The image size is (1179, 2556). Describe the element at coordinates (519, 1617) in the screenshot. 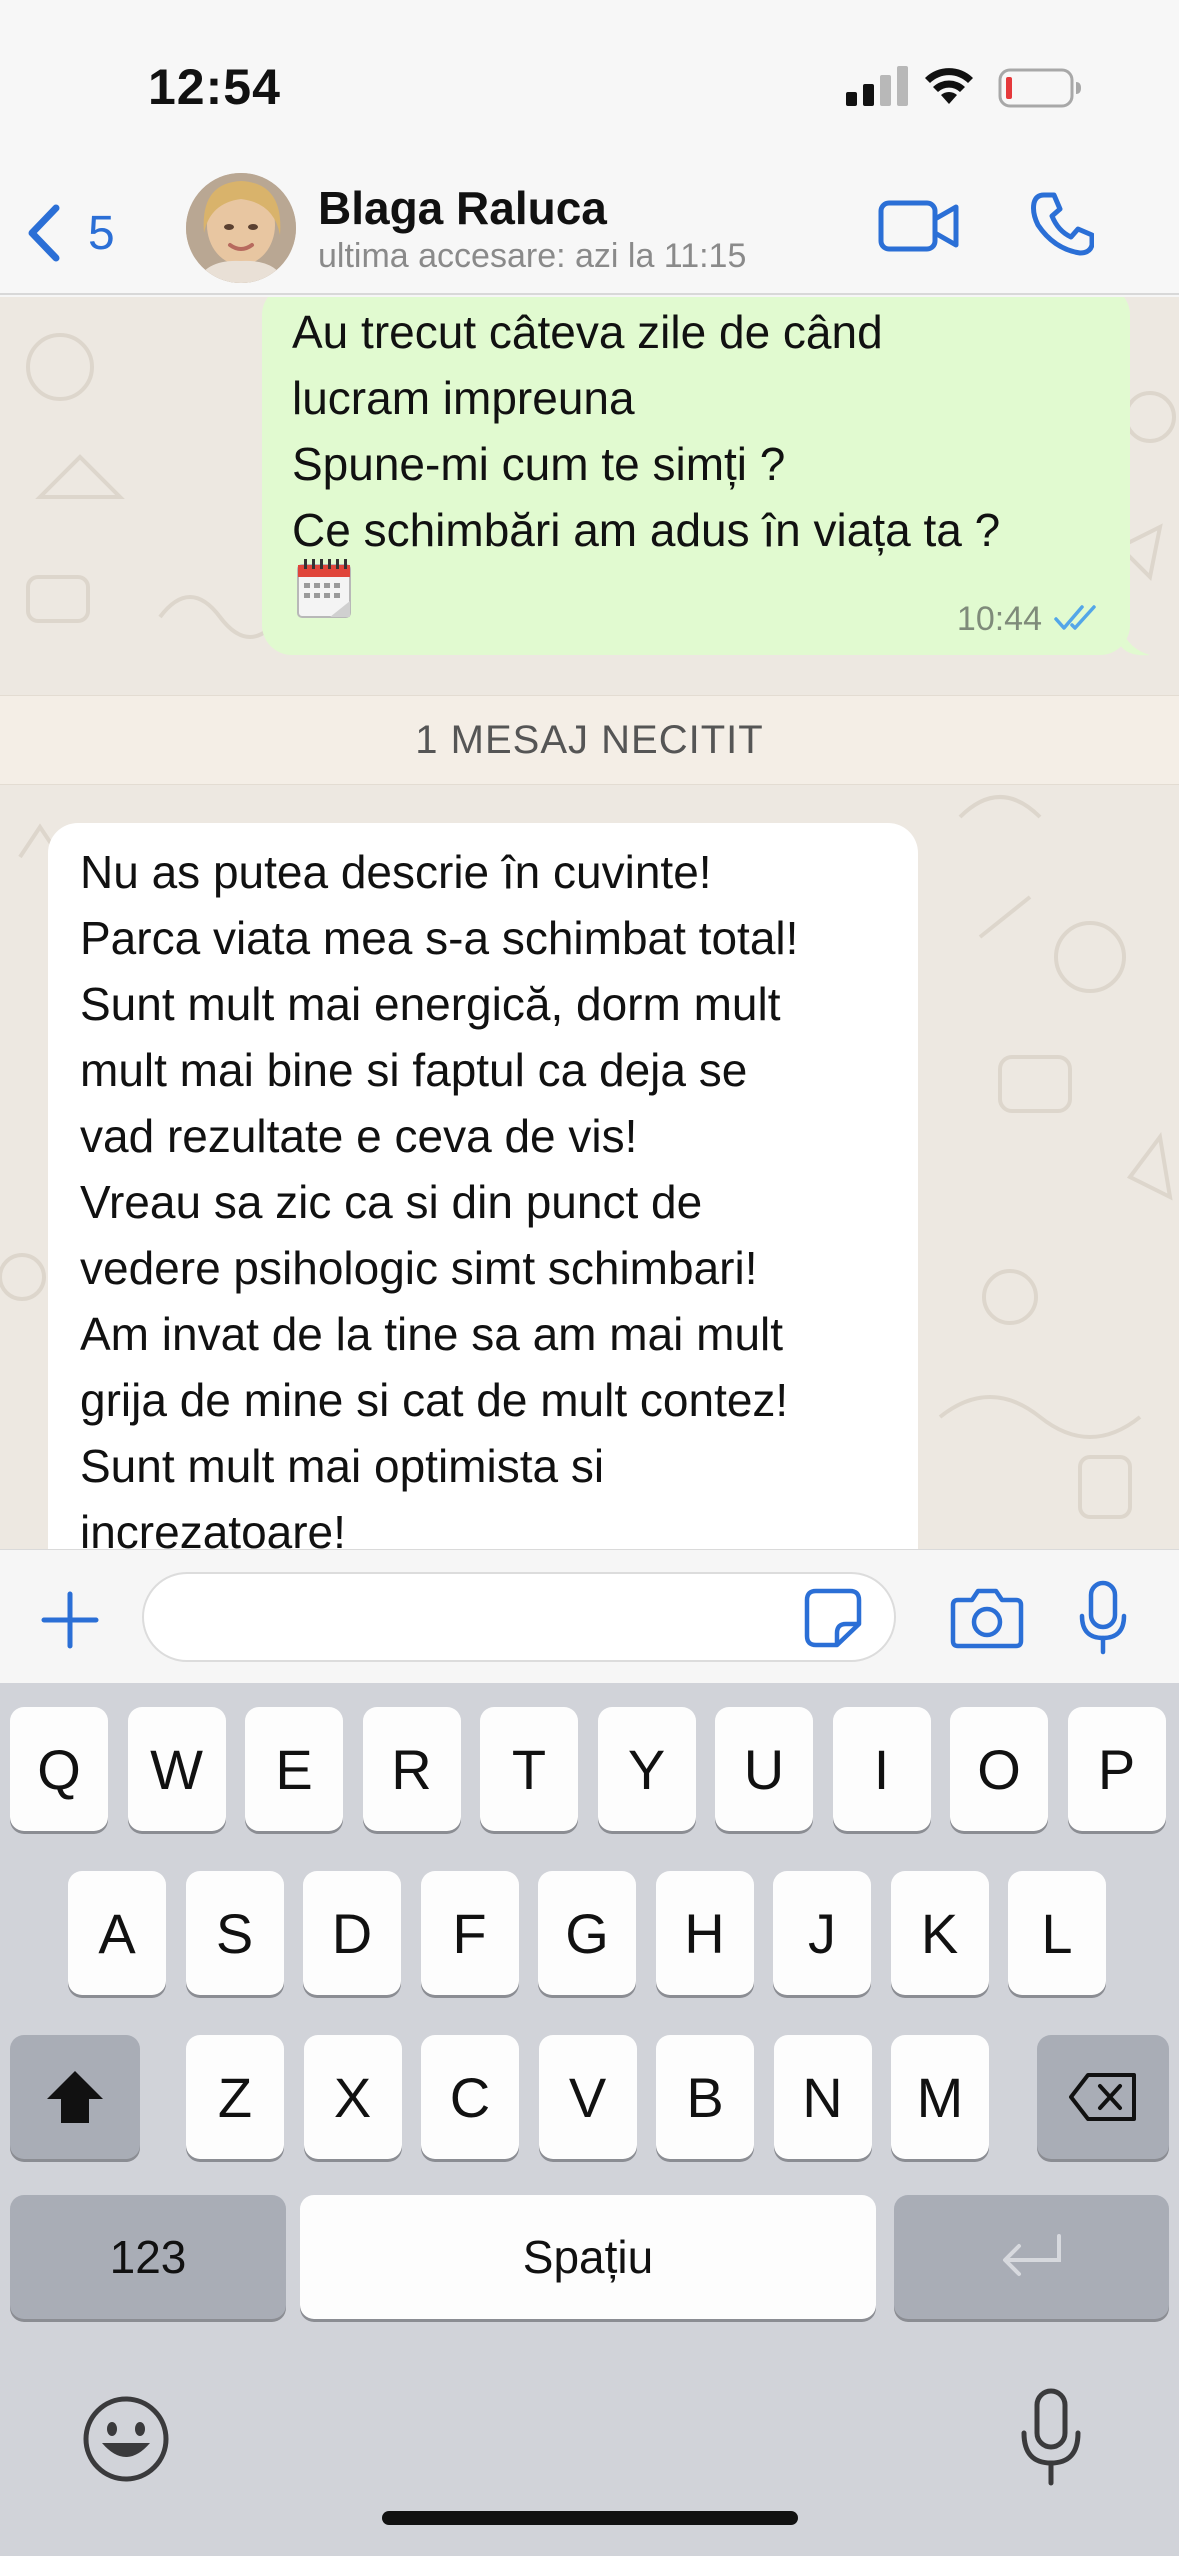

I see `message-text-field` at that location.